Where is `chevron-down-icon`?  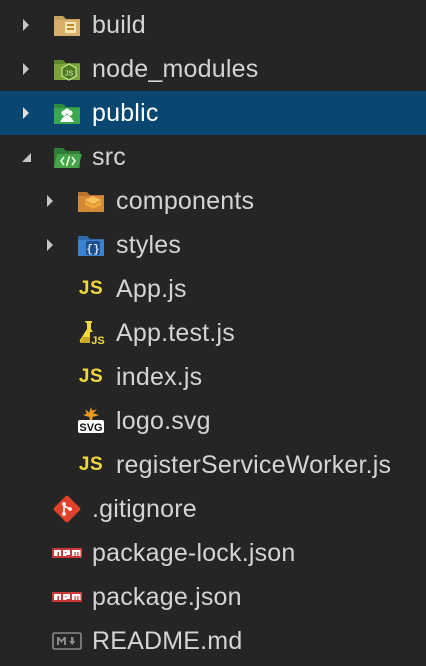
chevron-down-icon is located at coordinates (26, 157).